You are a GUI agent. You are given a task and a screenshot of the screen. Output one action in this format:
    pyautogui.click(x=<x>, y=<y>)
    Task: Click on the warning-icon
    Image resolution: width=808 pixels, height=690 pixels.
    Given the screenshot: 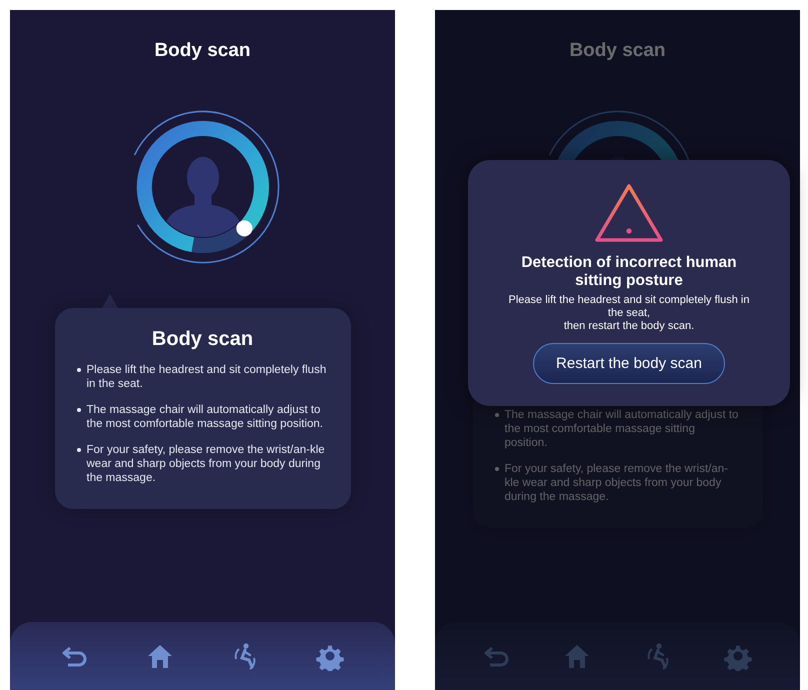 What is the action you would take?
    pyautogui.click(x=629, y=213)
    